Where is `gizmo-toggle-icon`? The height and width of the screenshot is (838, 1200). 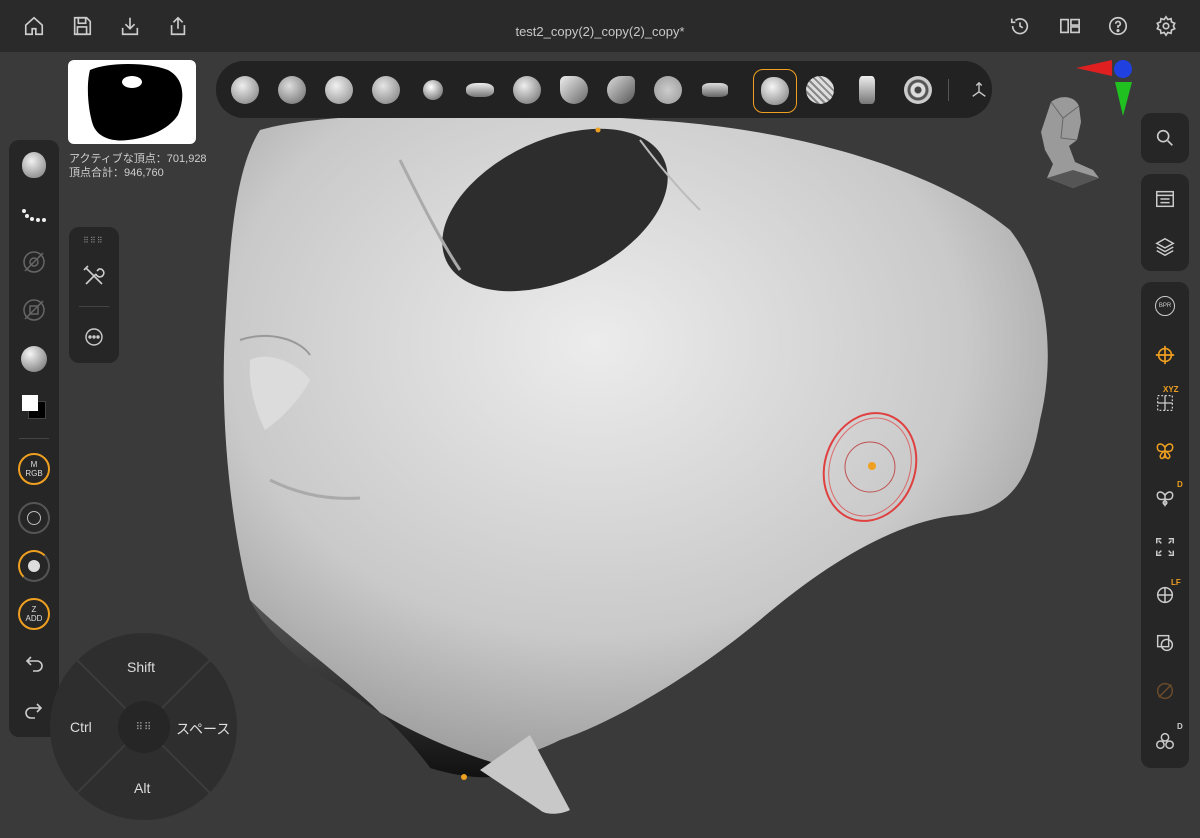 gizmo-toggle-icon is located at coordinates (1165, 355).